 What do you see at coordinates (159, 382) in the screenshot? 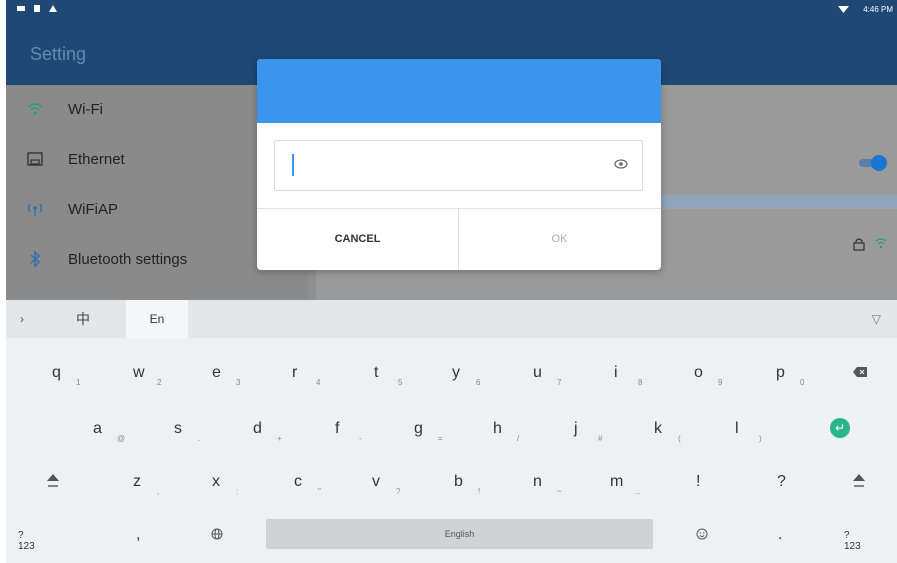
I see `key-sub: 2` at bounding box center [159, 382].